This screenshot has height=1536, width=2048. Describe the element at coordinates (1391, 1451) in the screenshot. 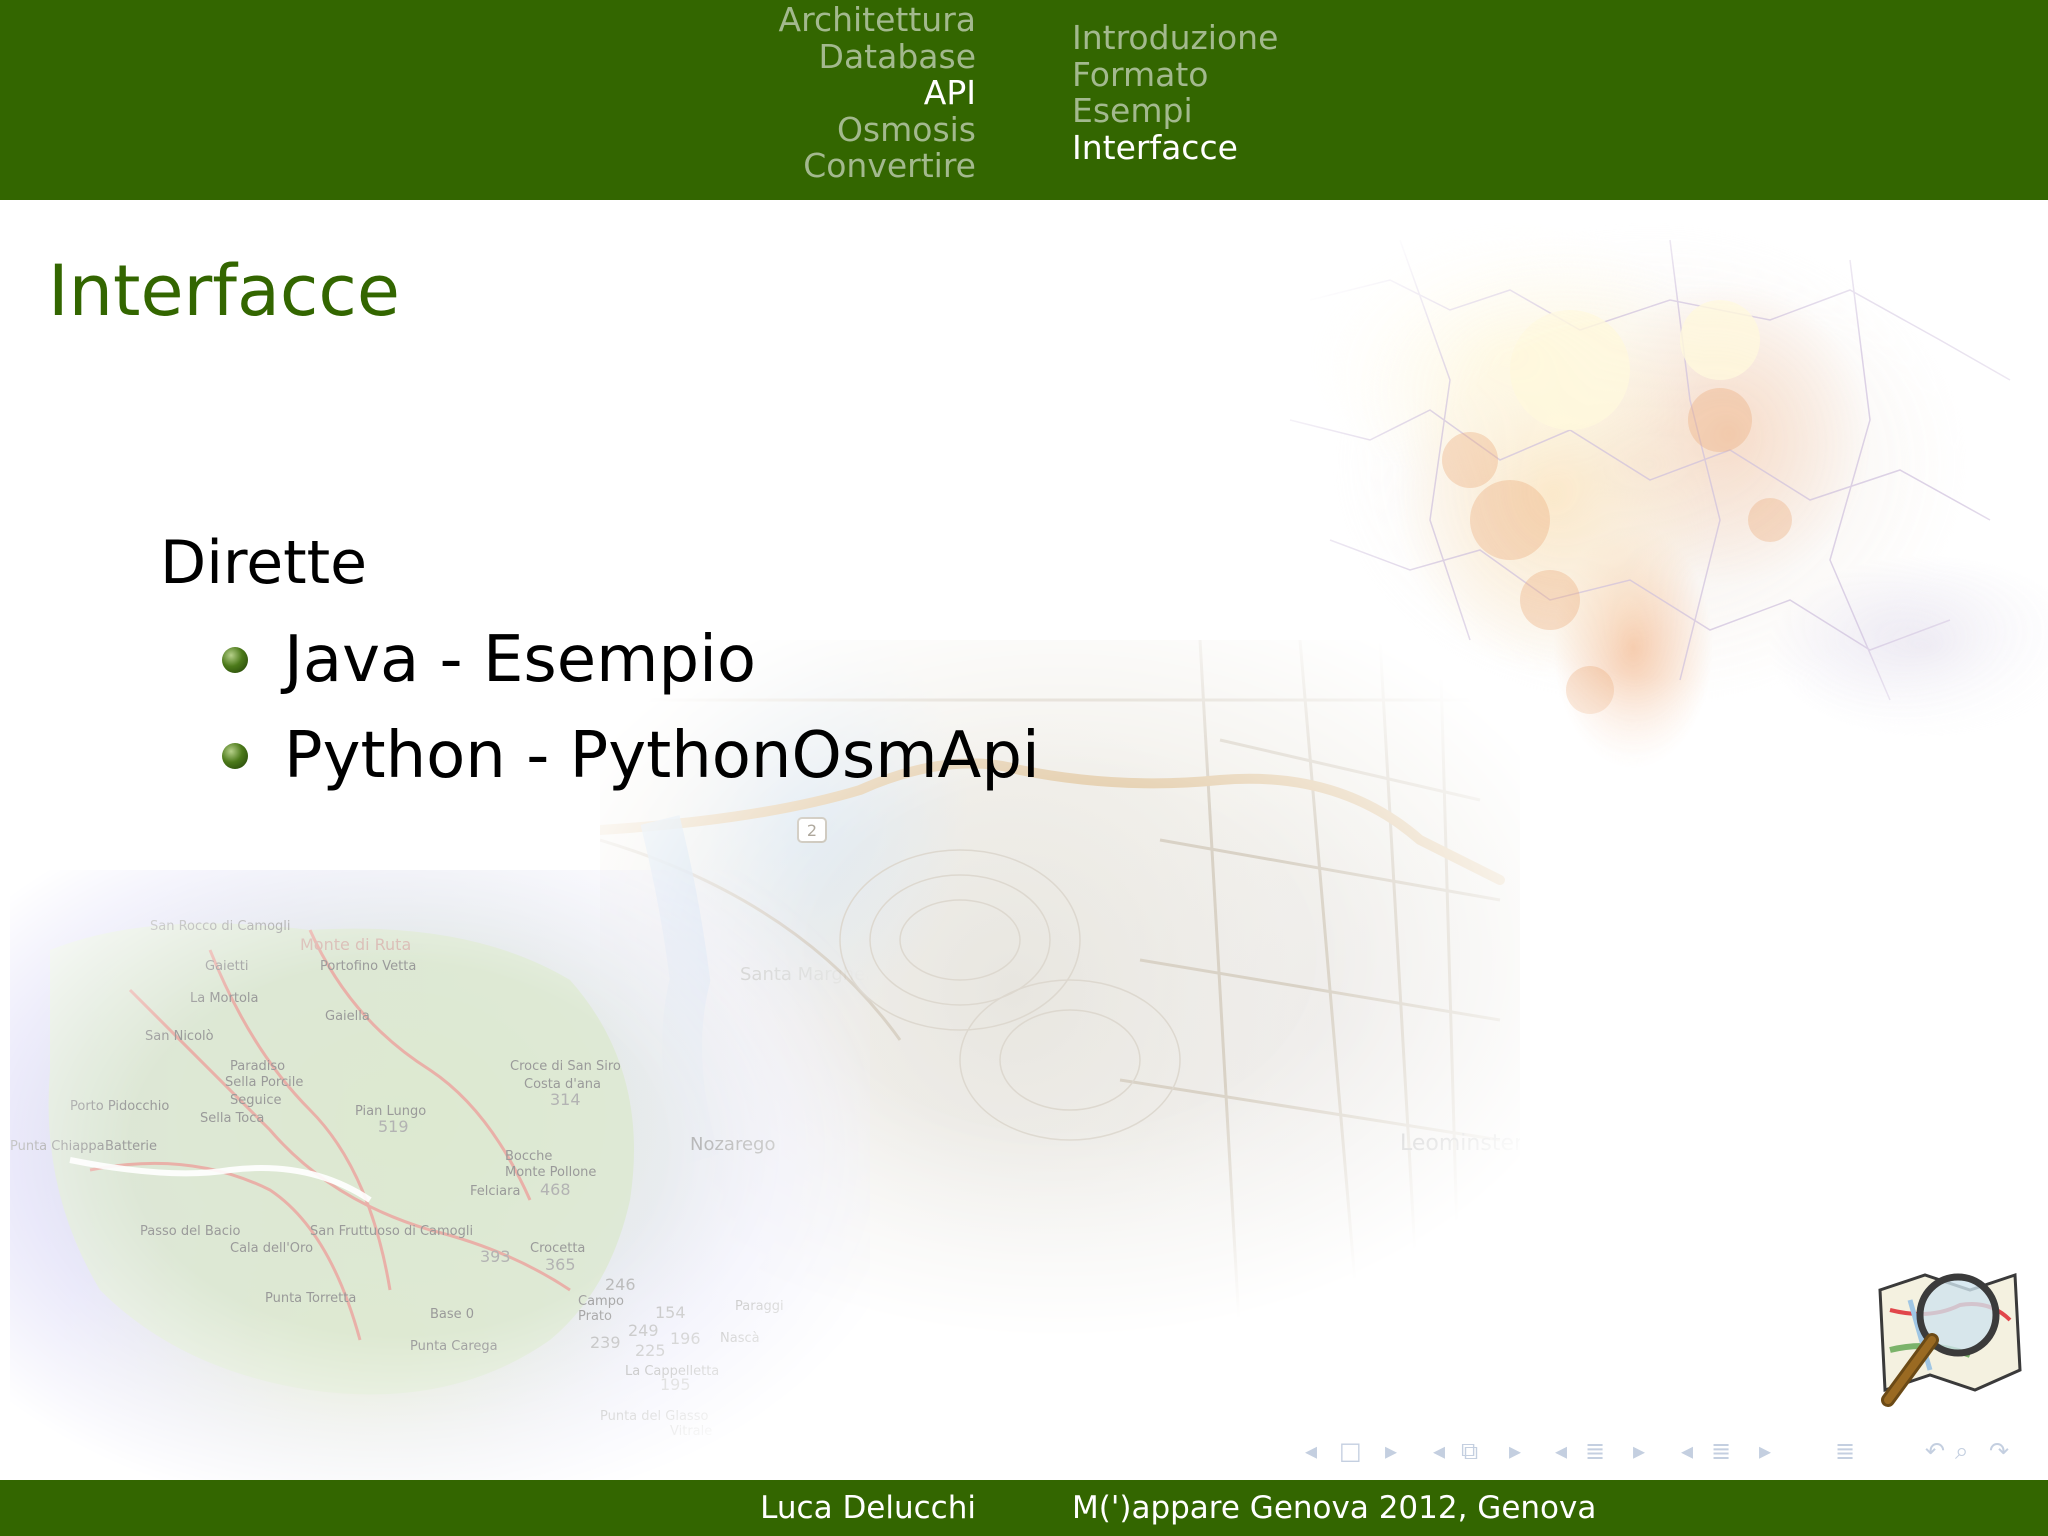

I see `nav-next-frame-arrow-icon: ▸` at that location.